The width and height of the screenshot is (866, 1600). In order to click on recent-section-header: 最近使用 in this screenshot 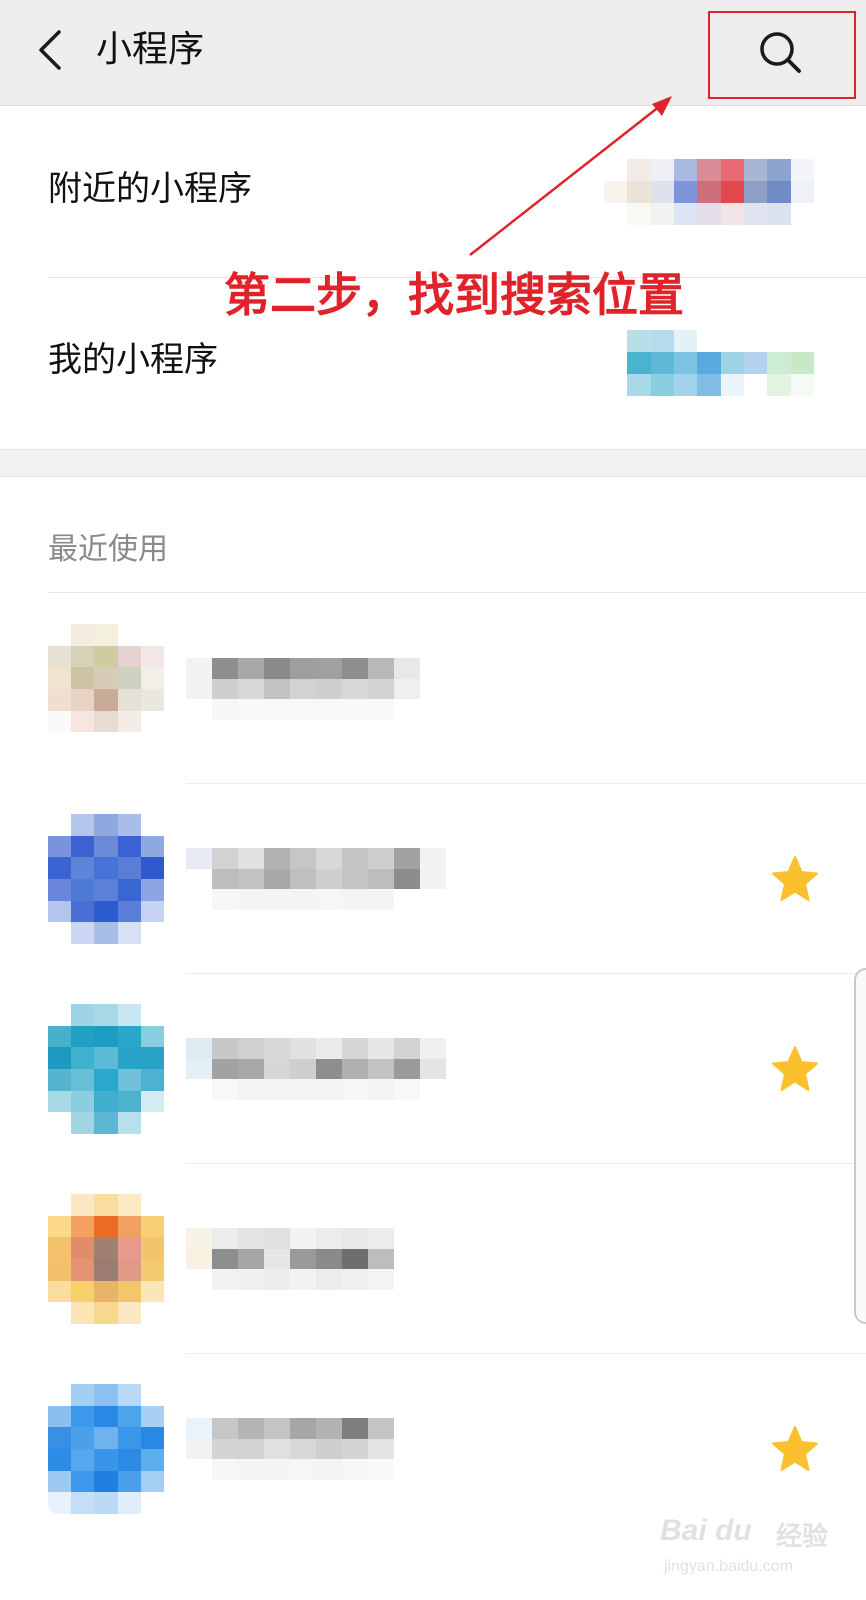, I will do `click(108, 549)`.